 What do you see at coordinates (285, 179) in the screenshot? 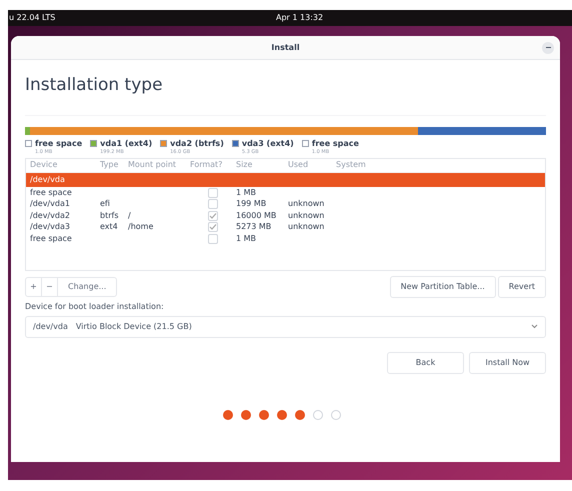
I see `disk-row: /dev/vda` at bounding box center [285, 179].